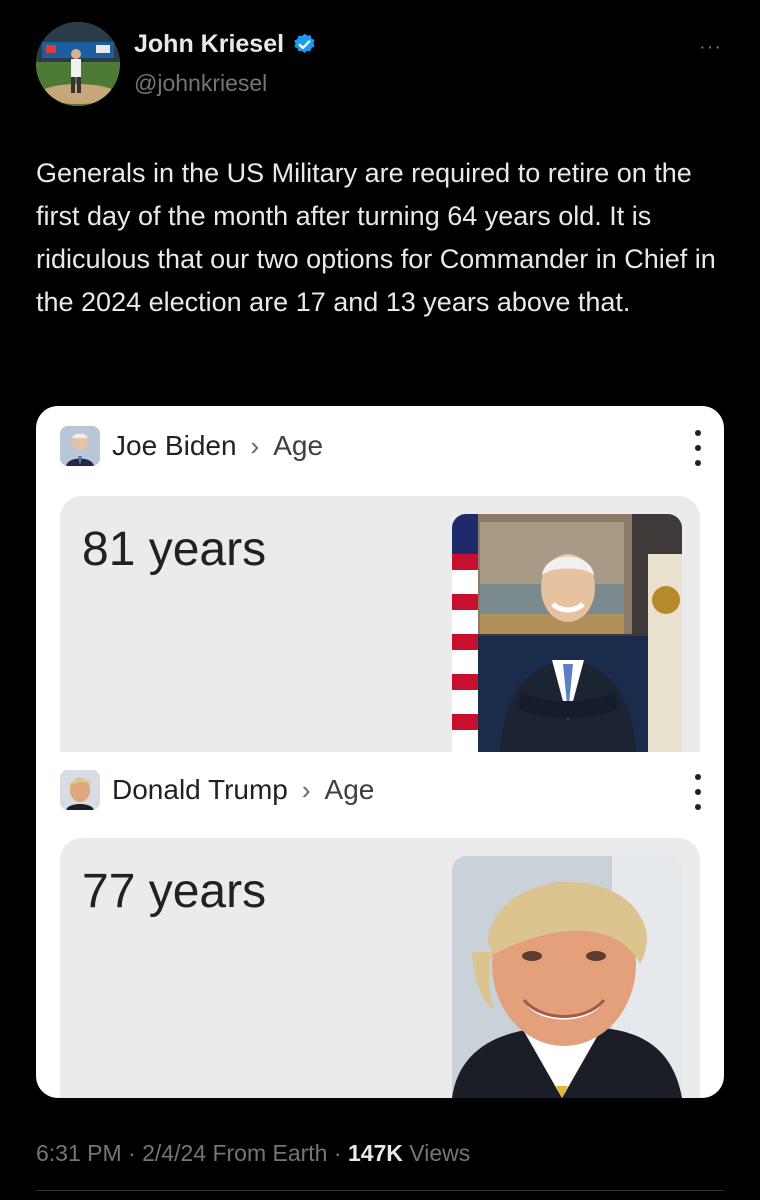  I want to click on author-handle: @johnkriesel, so click(200, 83).